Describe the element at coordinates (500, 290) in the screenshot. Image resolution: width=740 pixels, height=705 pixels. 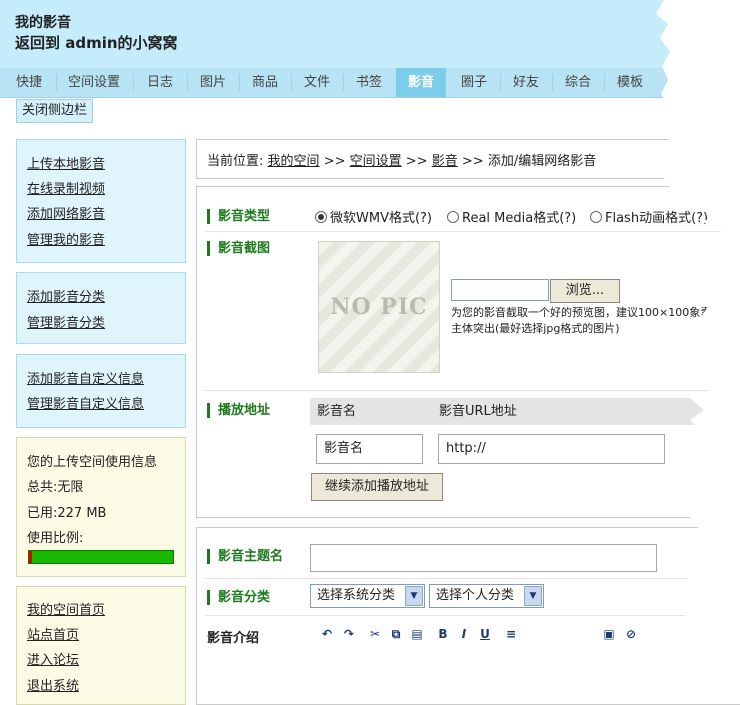
I see `cover-file-input` at that location.